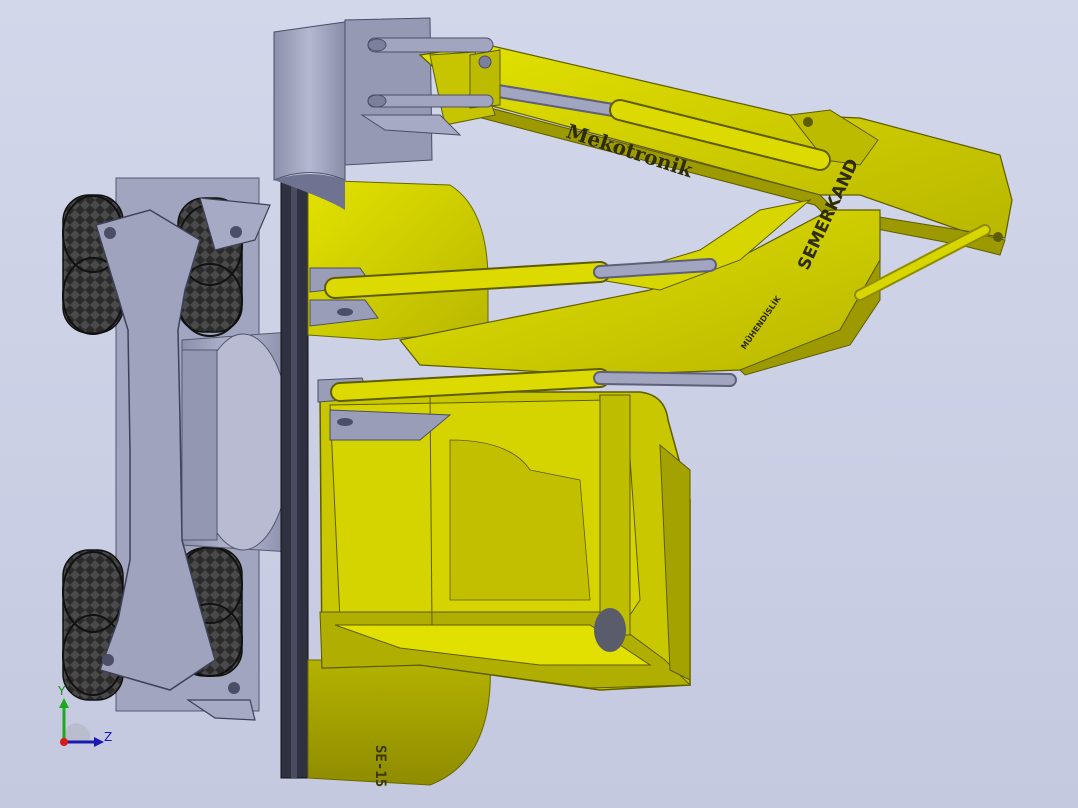 Image resolution: width=1078 pixels, height=808 pixels. I want to click on triad-y-label: Y, so click(62, 691).